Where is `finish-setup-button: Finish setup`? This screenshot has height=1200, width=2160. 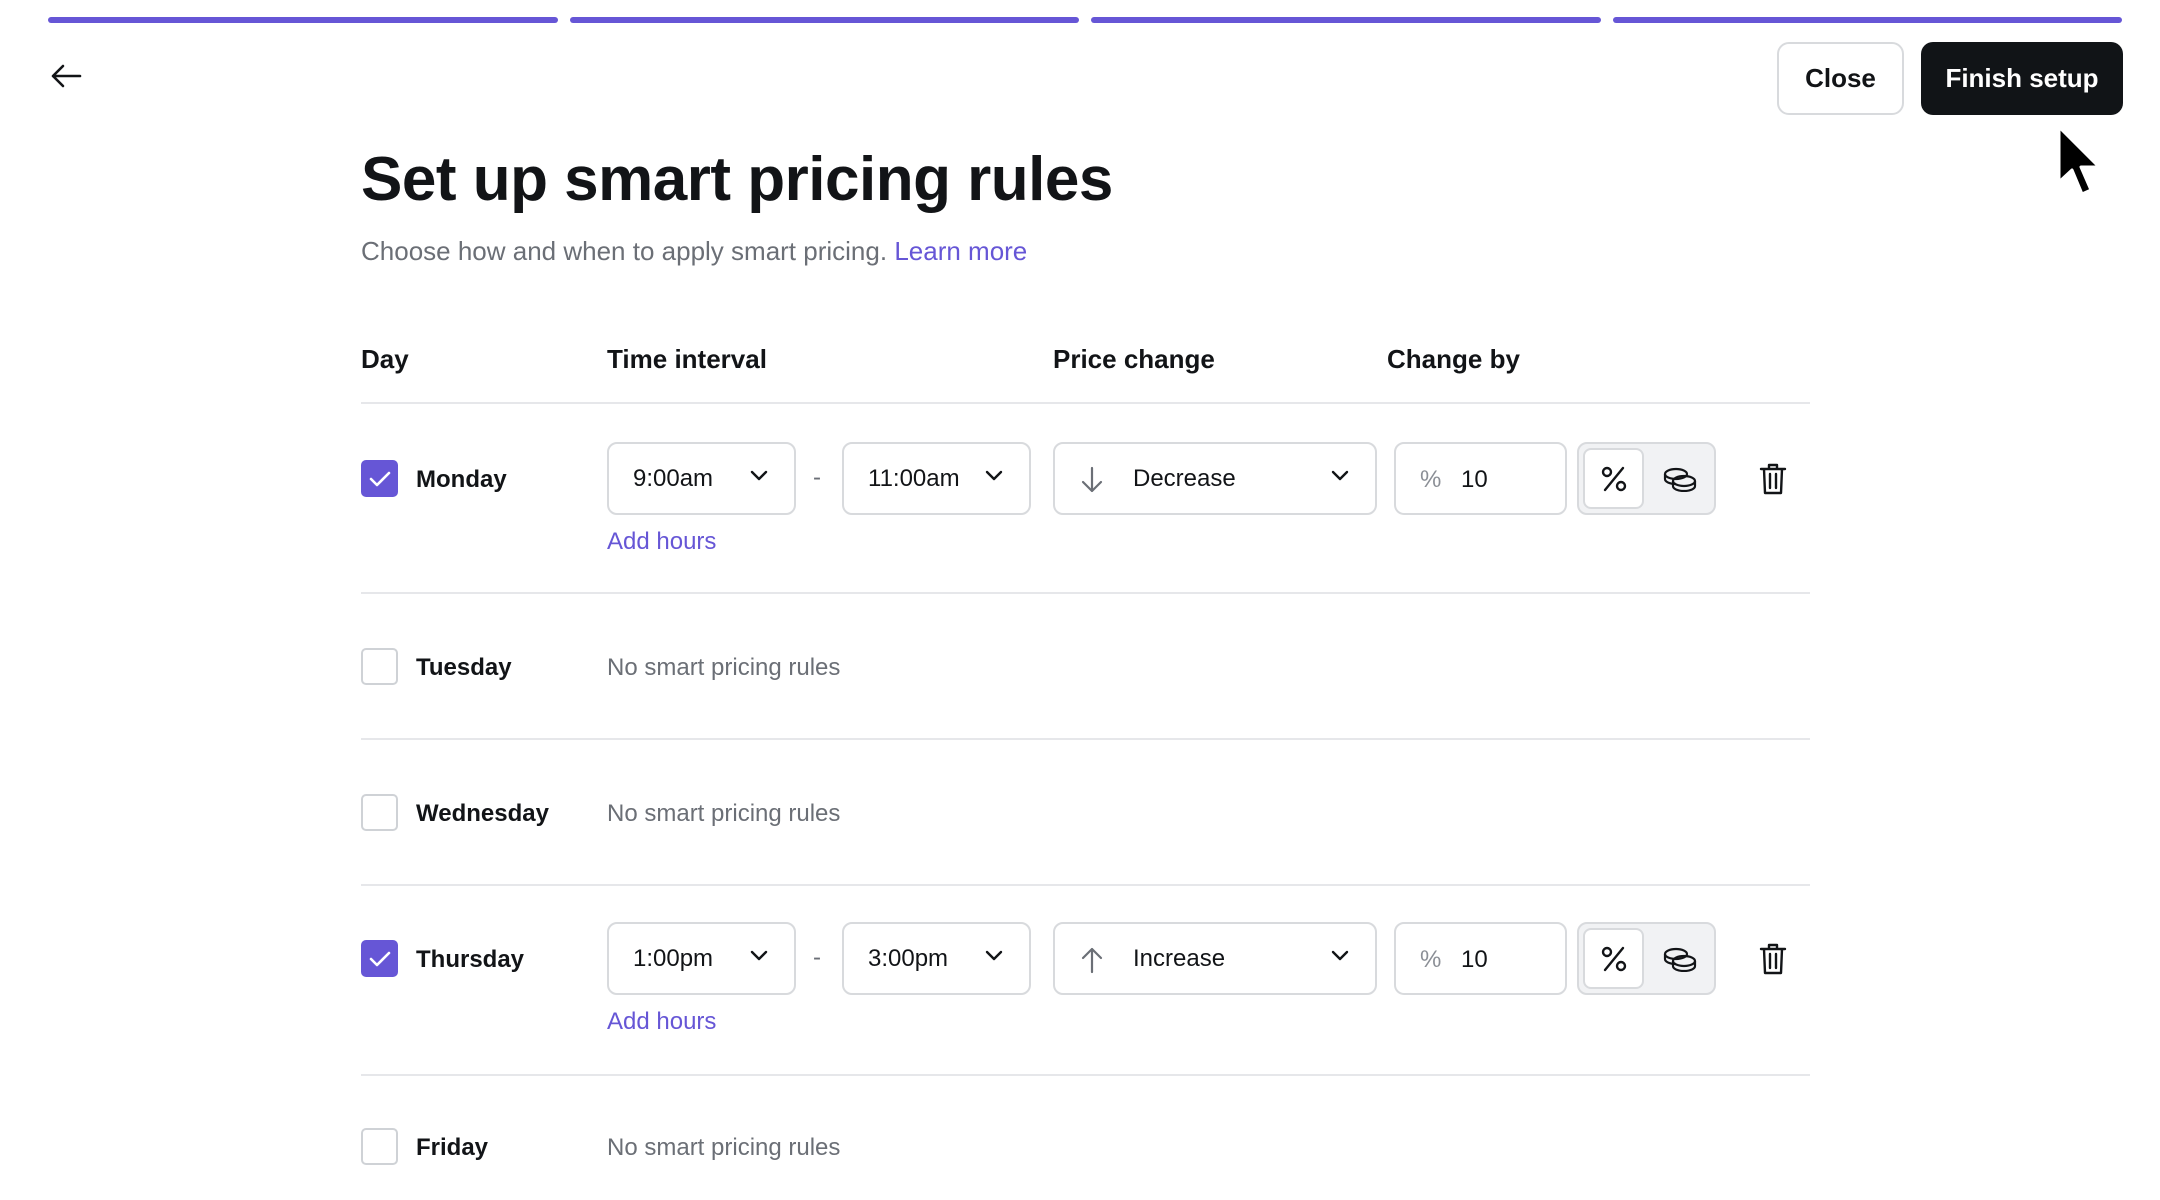
finish-setup-button: Finish setup is located at coordinates (2022, 78).